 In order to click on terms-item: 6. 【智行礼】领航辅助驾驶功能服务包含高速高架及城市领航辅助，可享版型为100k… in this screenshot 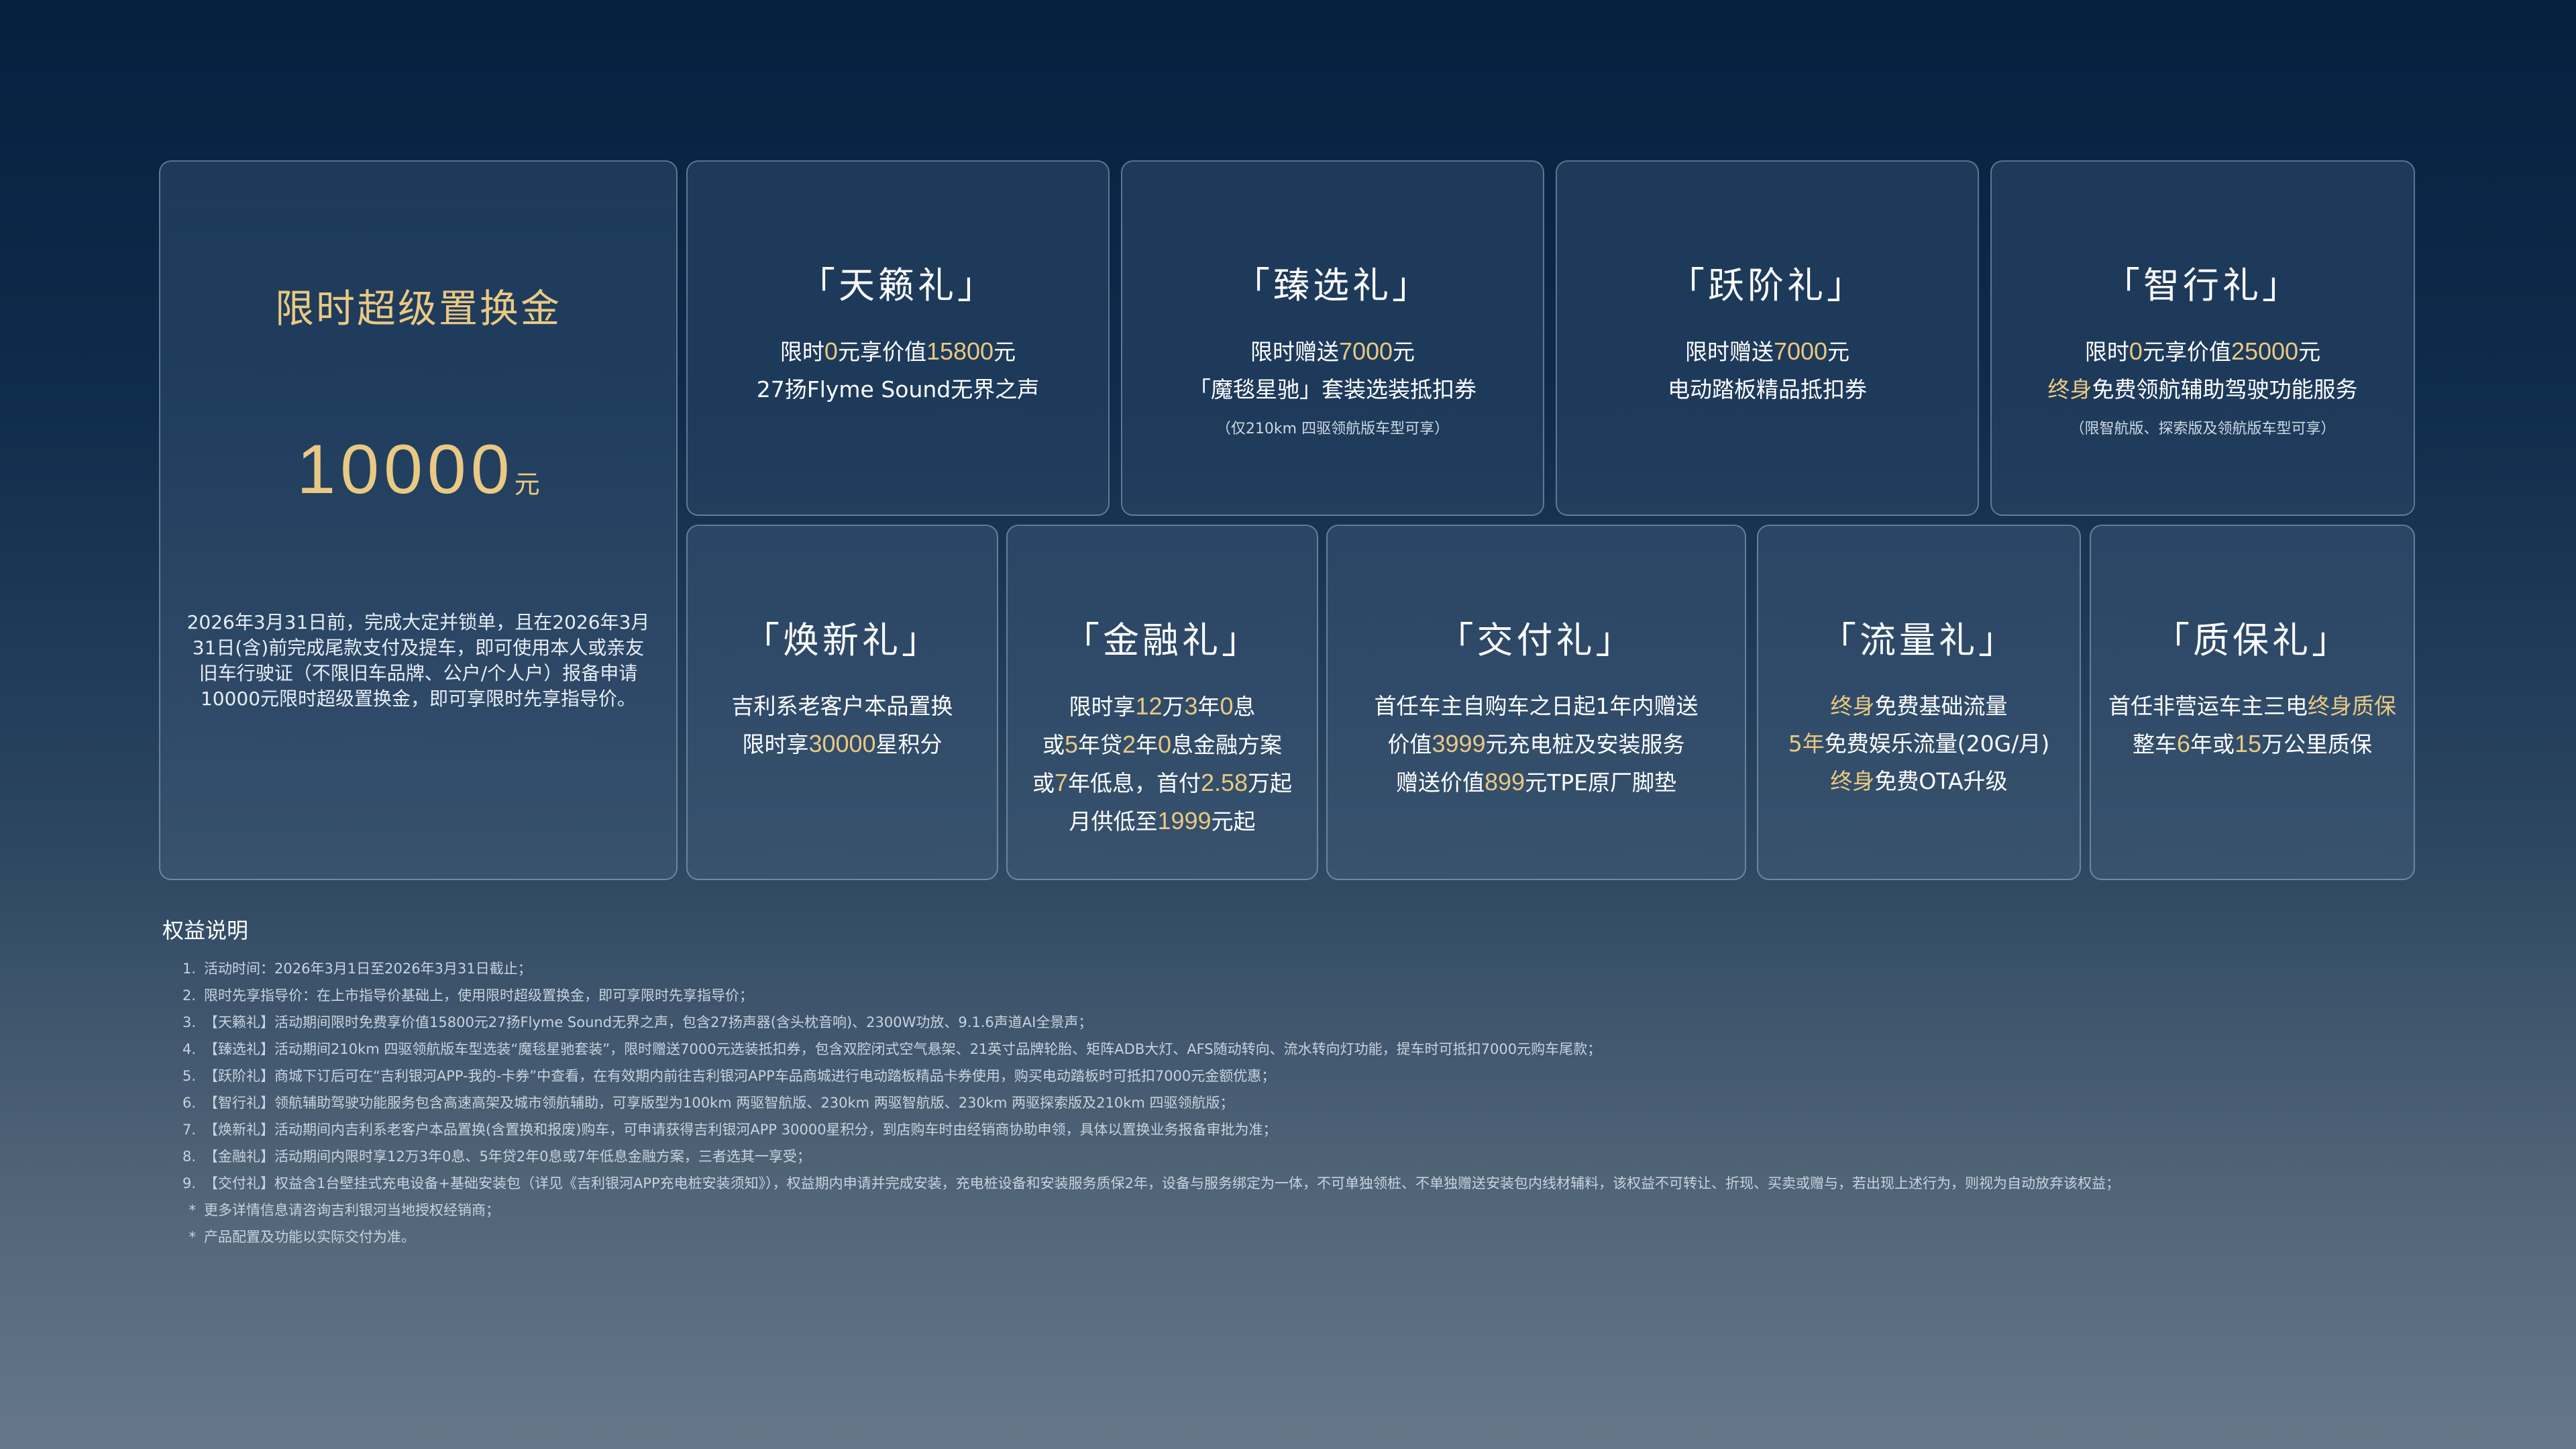, I will do `click(1302, 1102)`.